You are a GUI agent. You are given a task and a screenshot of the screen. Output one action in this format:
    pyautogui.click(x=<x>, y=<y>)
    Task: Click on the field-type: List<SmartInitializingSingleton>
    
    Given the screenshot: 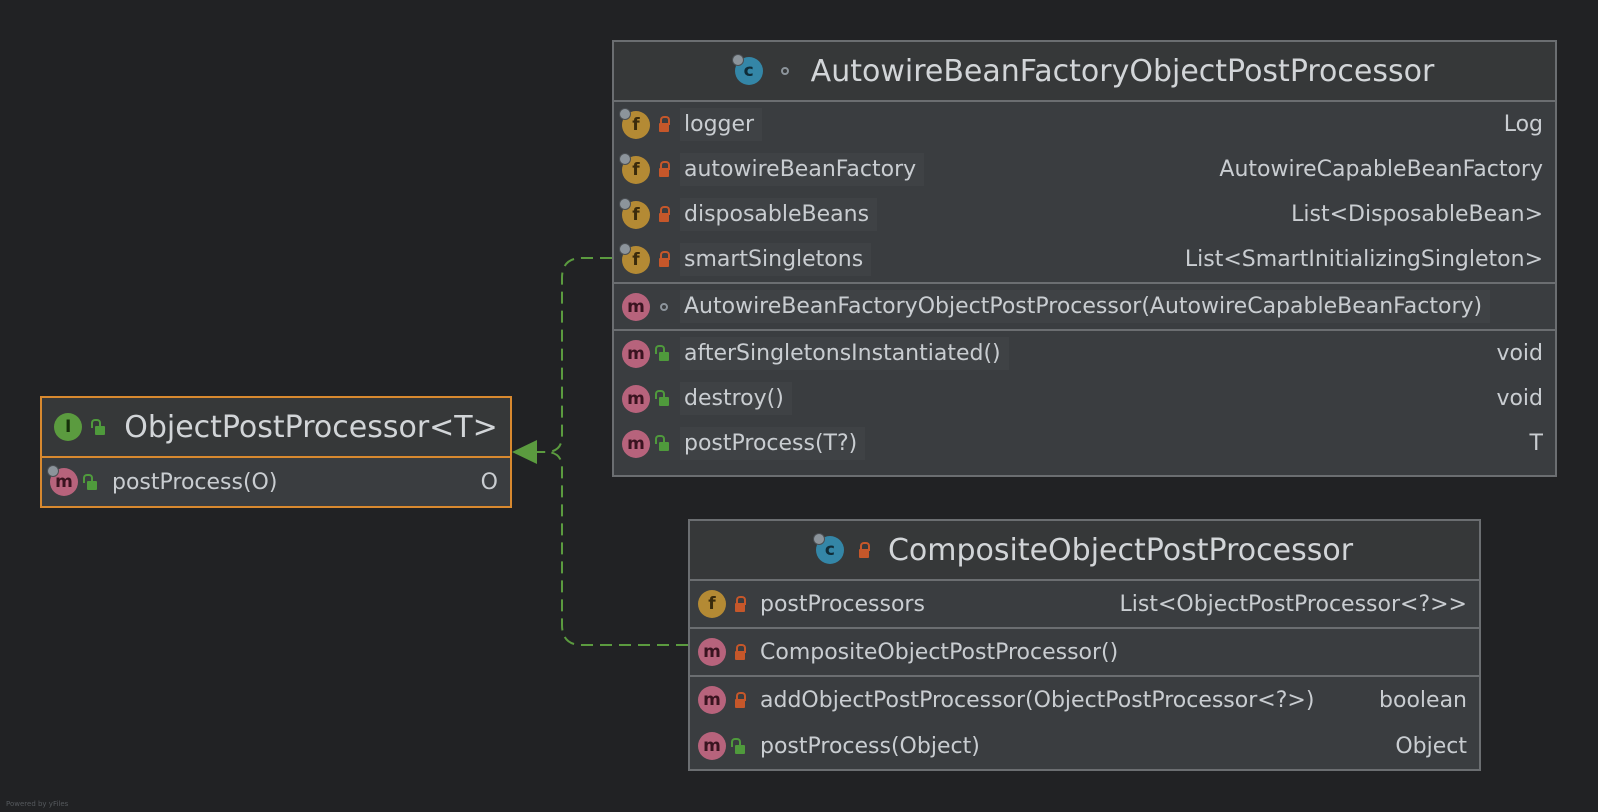 What is the action you would take?
    pyautogui.click(x=1363, y=259)
    